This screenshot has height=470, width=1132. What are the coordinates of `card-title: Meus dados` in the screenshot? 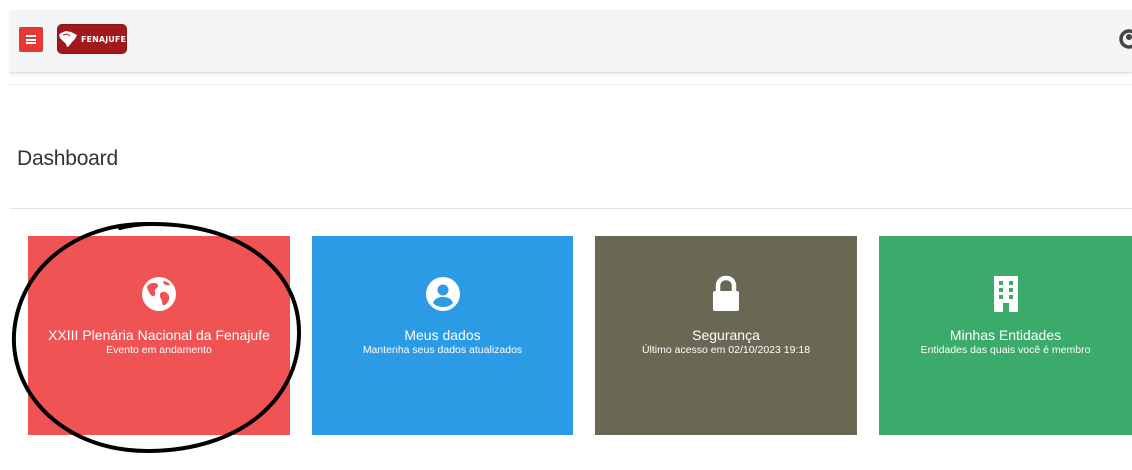 It's located at (442, 335).